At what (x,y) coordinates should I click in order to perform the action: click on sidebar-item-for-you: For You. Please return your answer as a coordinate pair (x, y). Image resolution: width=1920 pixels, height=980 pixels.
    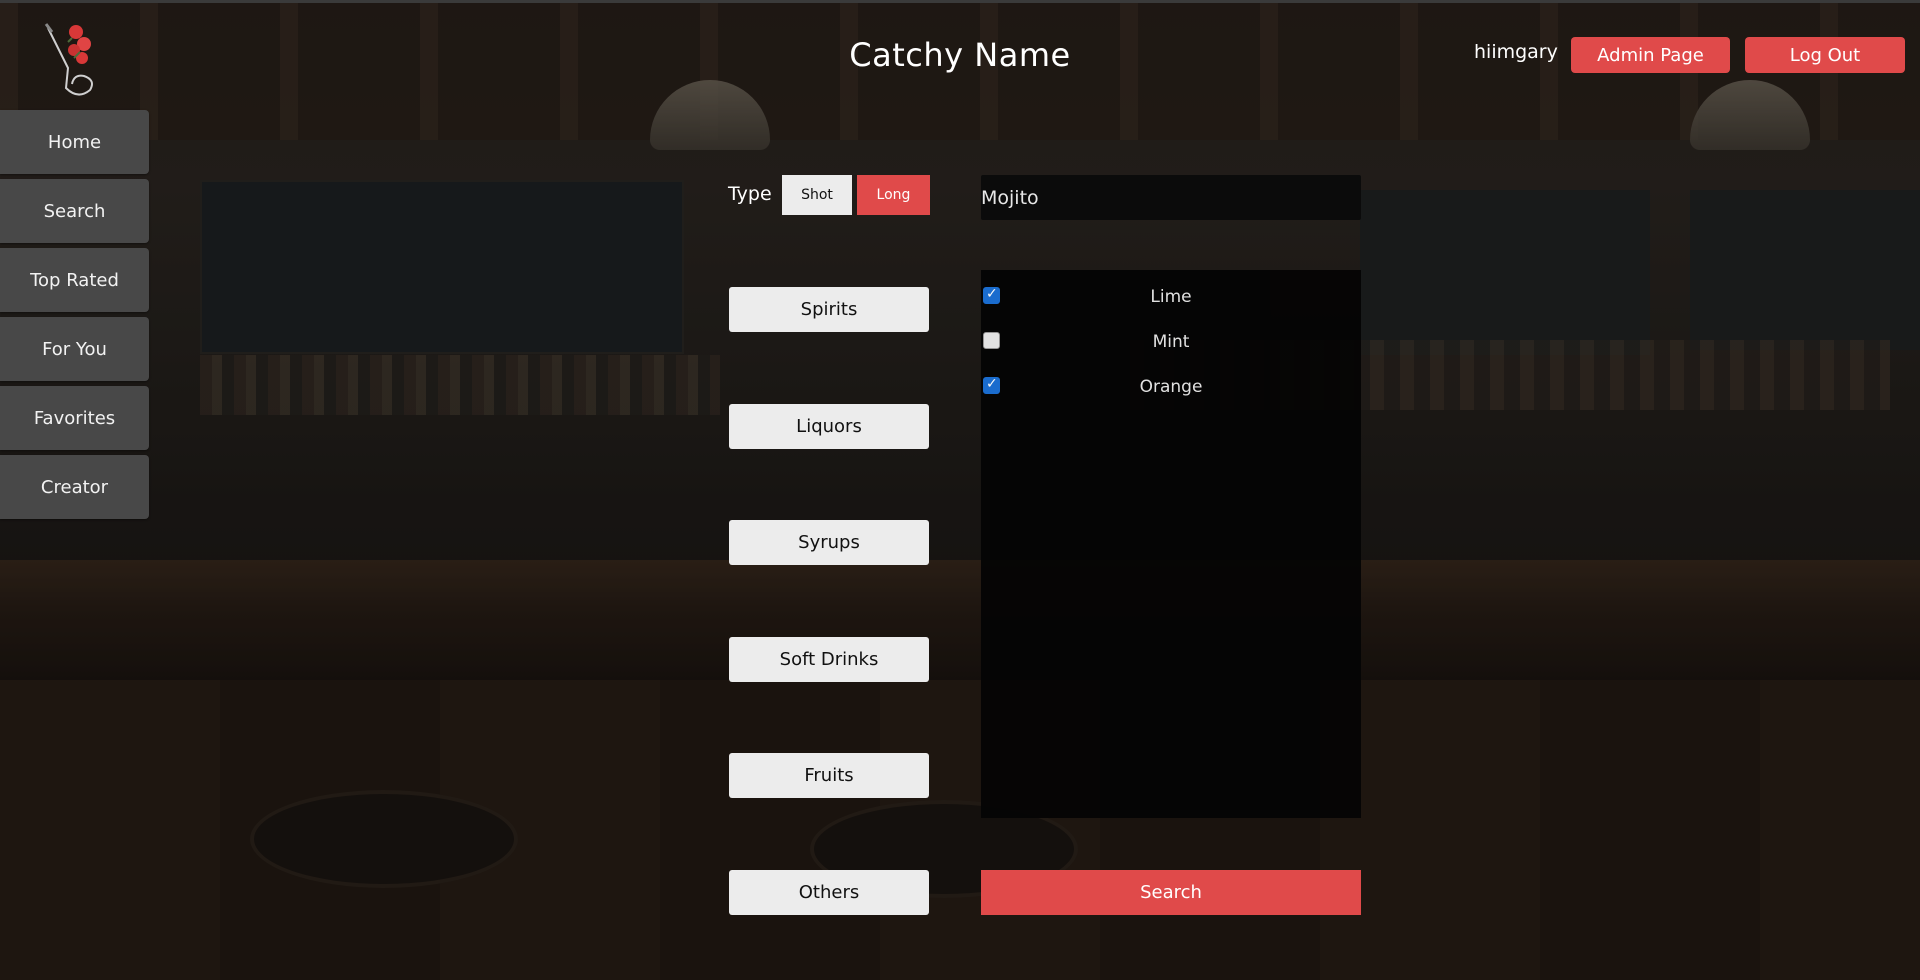
    Looking at the image, I should click on (74, 349).